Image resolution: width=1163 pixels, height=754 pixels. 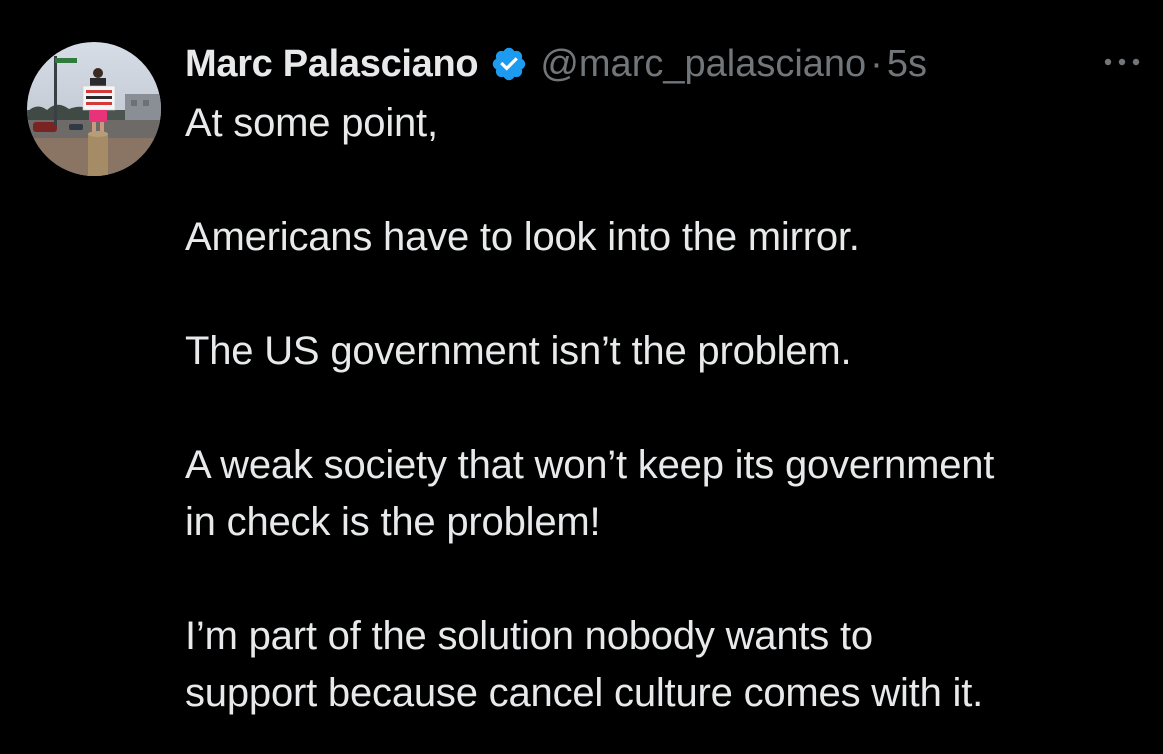 What do you see at coordinates (1122, 62) in the screenshot?
I see `more-horizontal-icon` at bounding box center [1122, 62].